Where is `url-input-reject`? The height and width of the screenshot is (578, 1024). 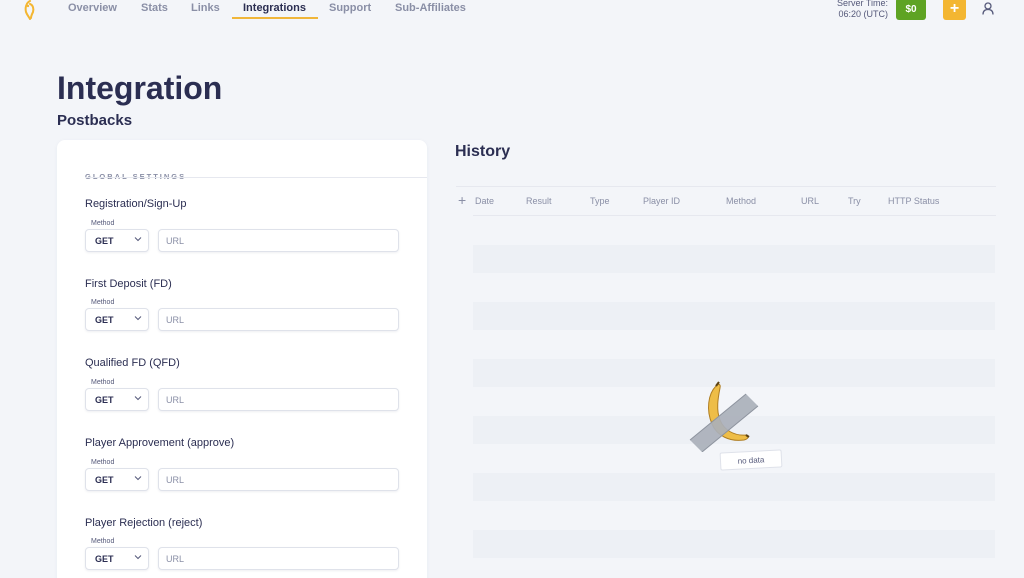 url-input-reject is located at coordinates (278, 558).